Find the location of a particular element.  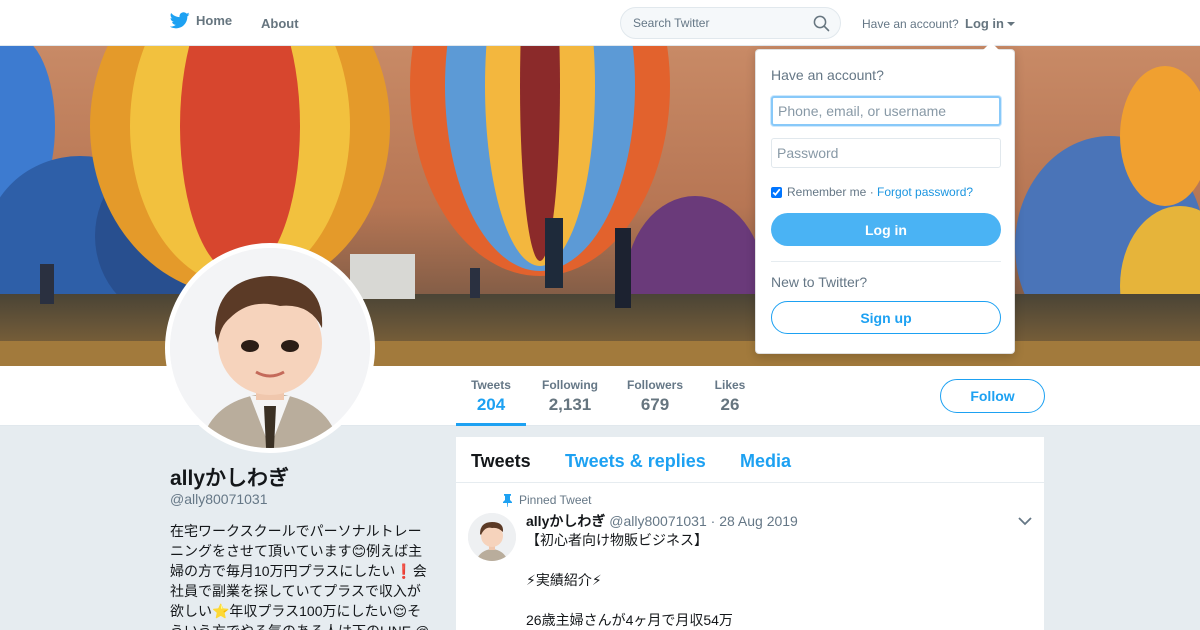

pinned-label: Pinned Tweet is located at coordinates (555, 500).